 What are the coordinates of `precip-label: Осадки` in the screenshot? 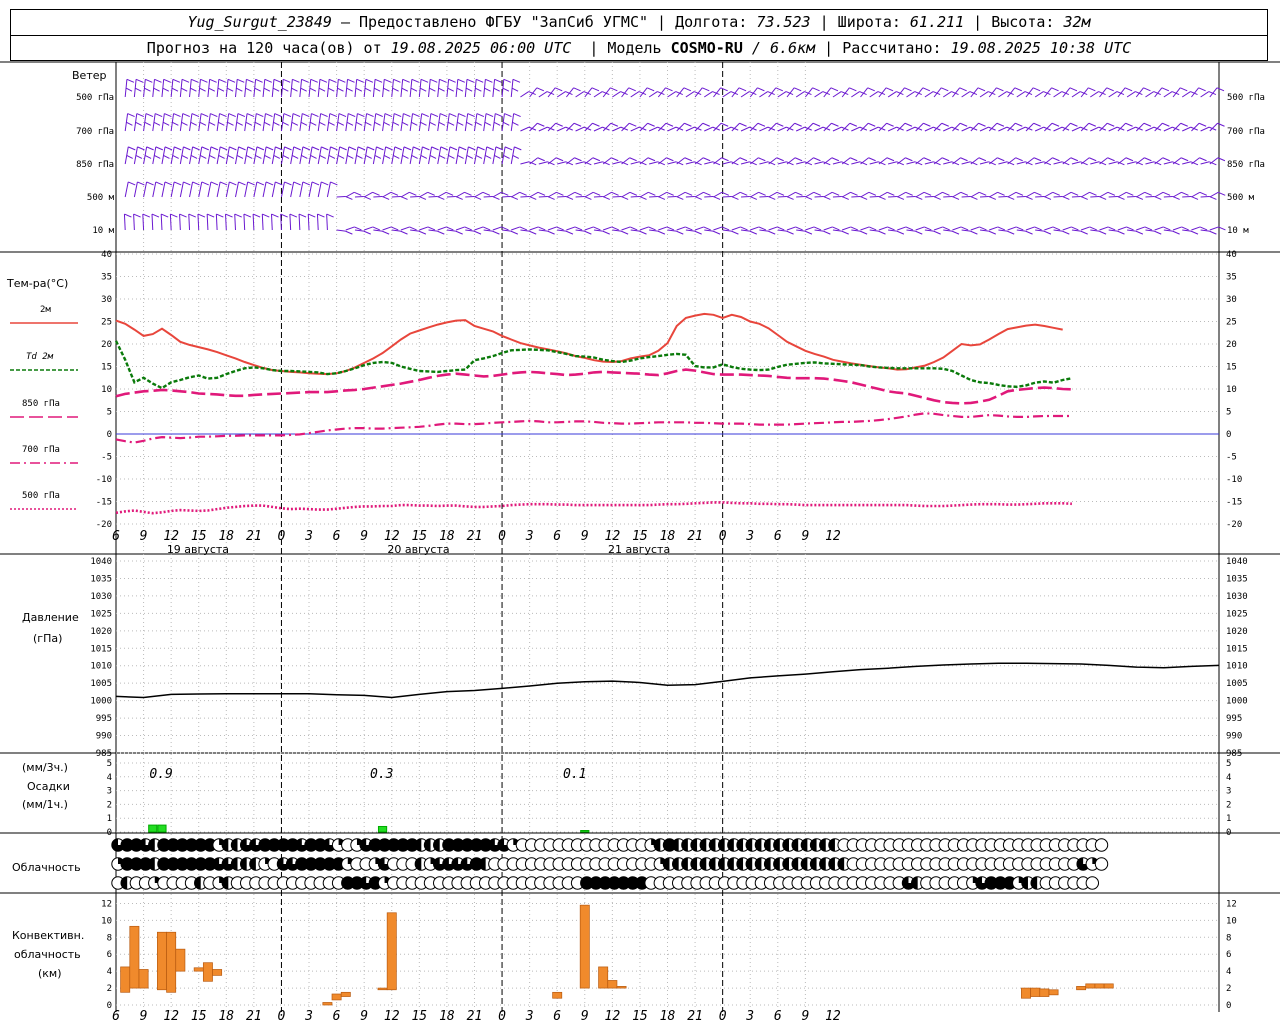 It's located at (48, 786).